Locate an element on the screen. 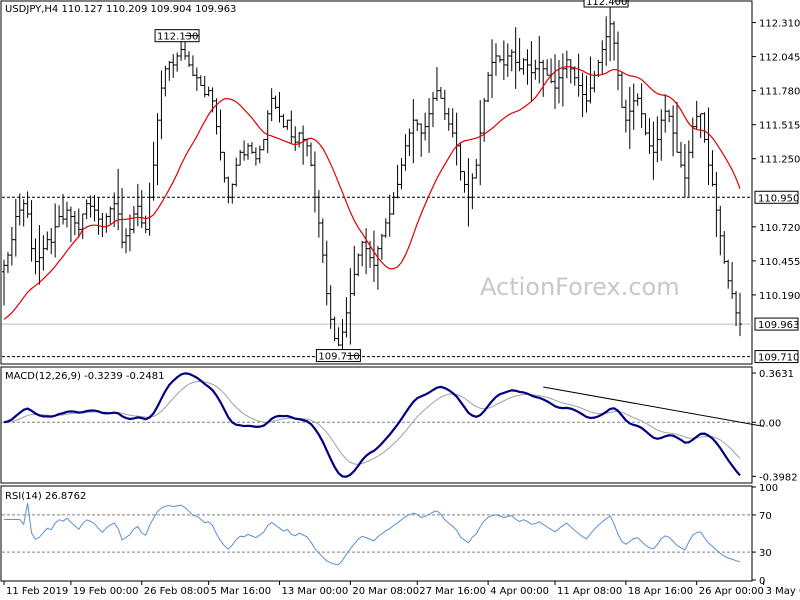 The width and height of the screenshot is (800, 600). x-tick-label: 4 Apr 00:00 is located at coordinates (519, 591).